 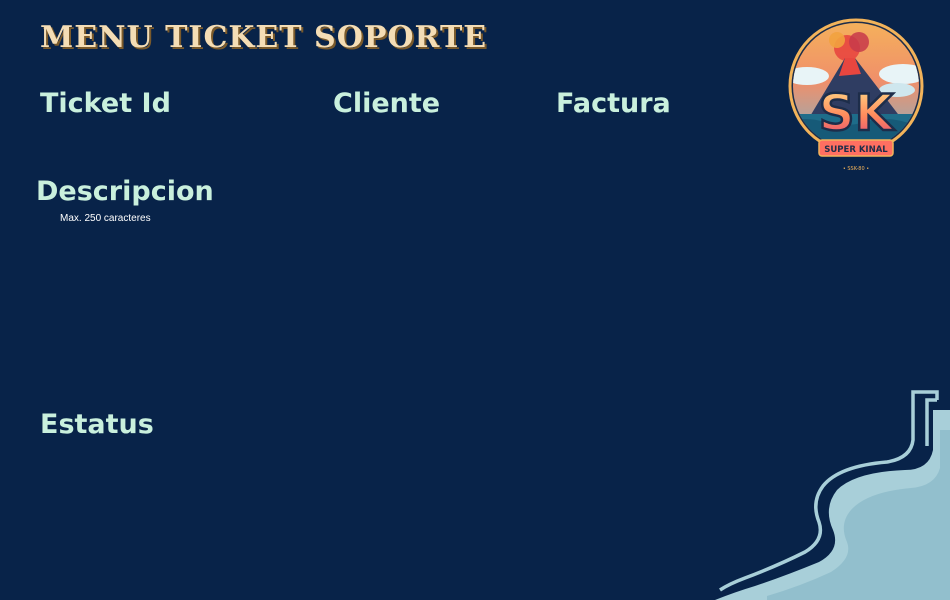 I want to click on svg-text: • SSK-80 •, so click(x=856, y=169).